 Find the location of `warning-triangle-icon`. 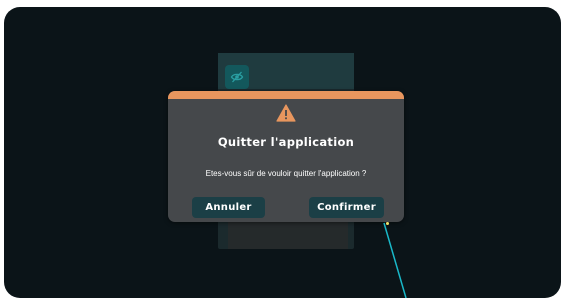

warning-triangle-icon is located at coordinates (286, 113).